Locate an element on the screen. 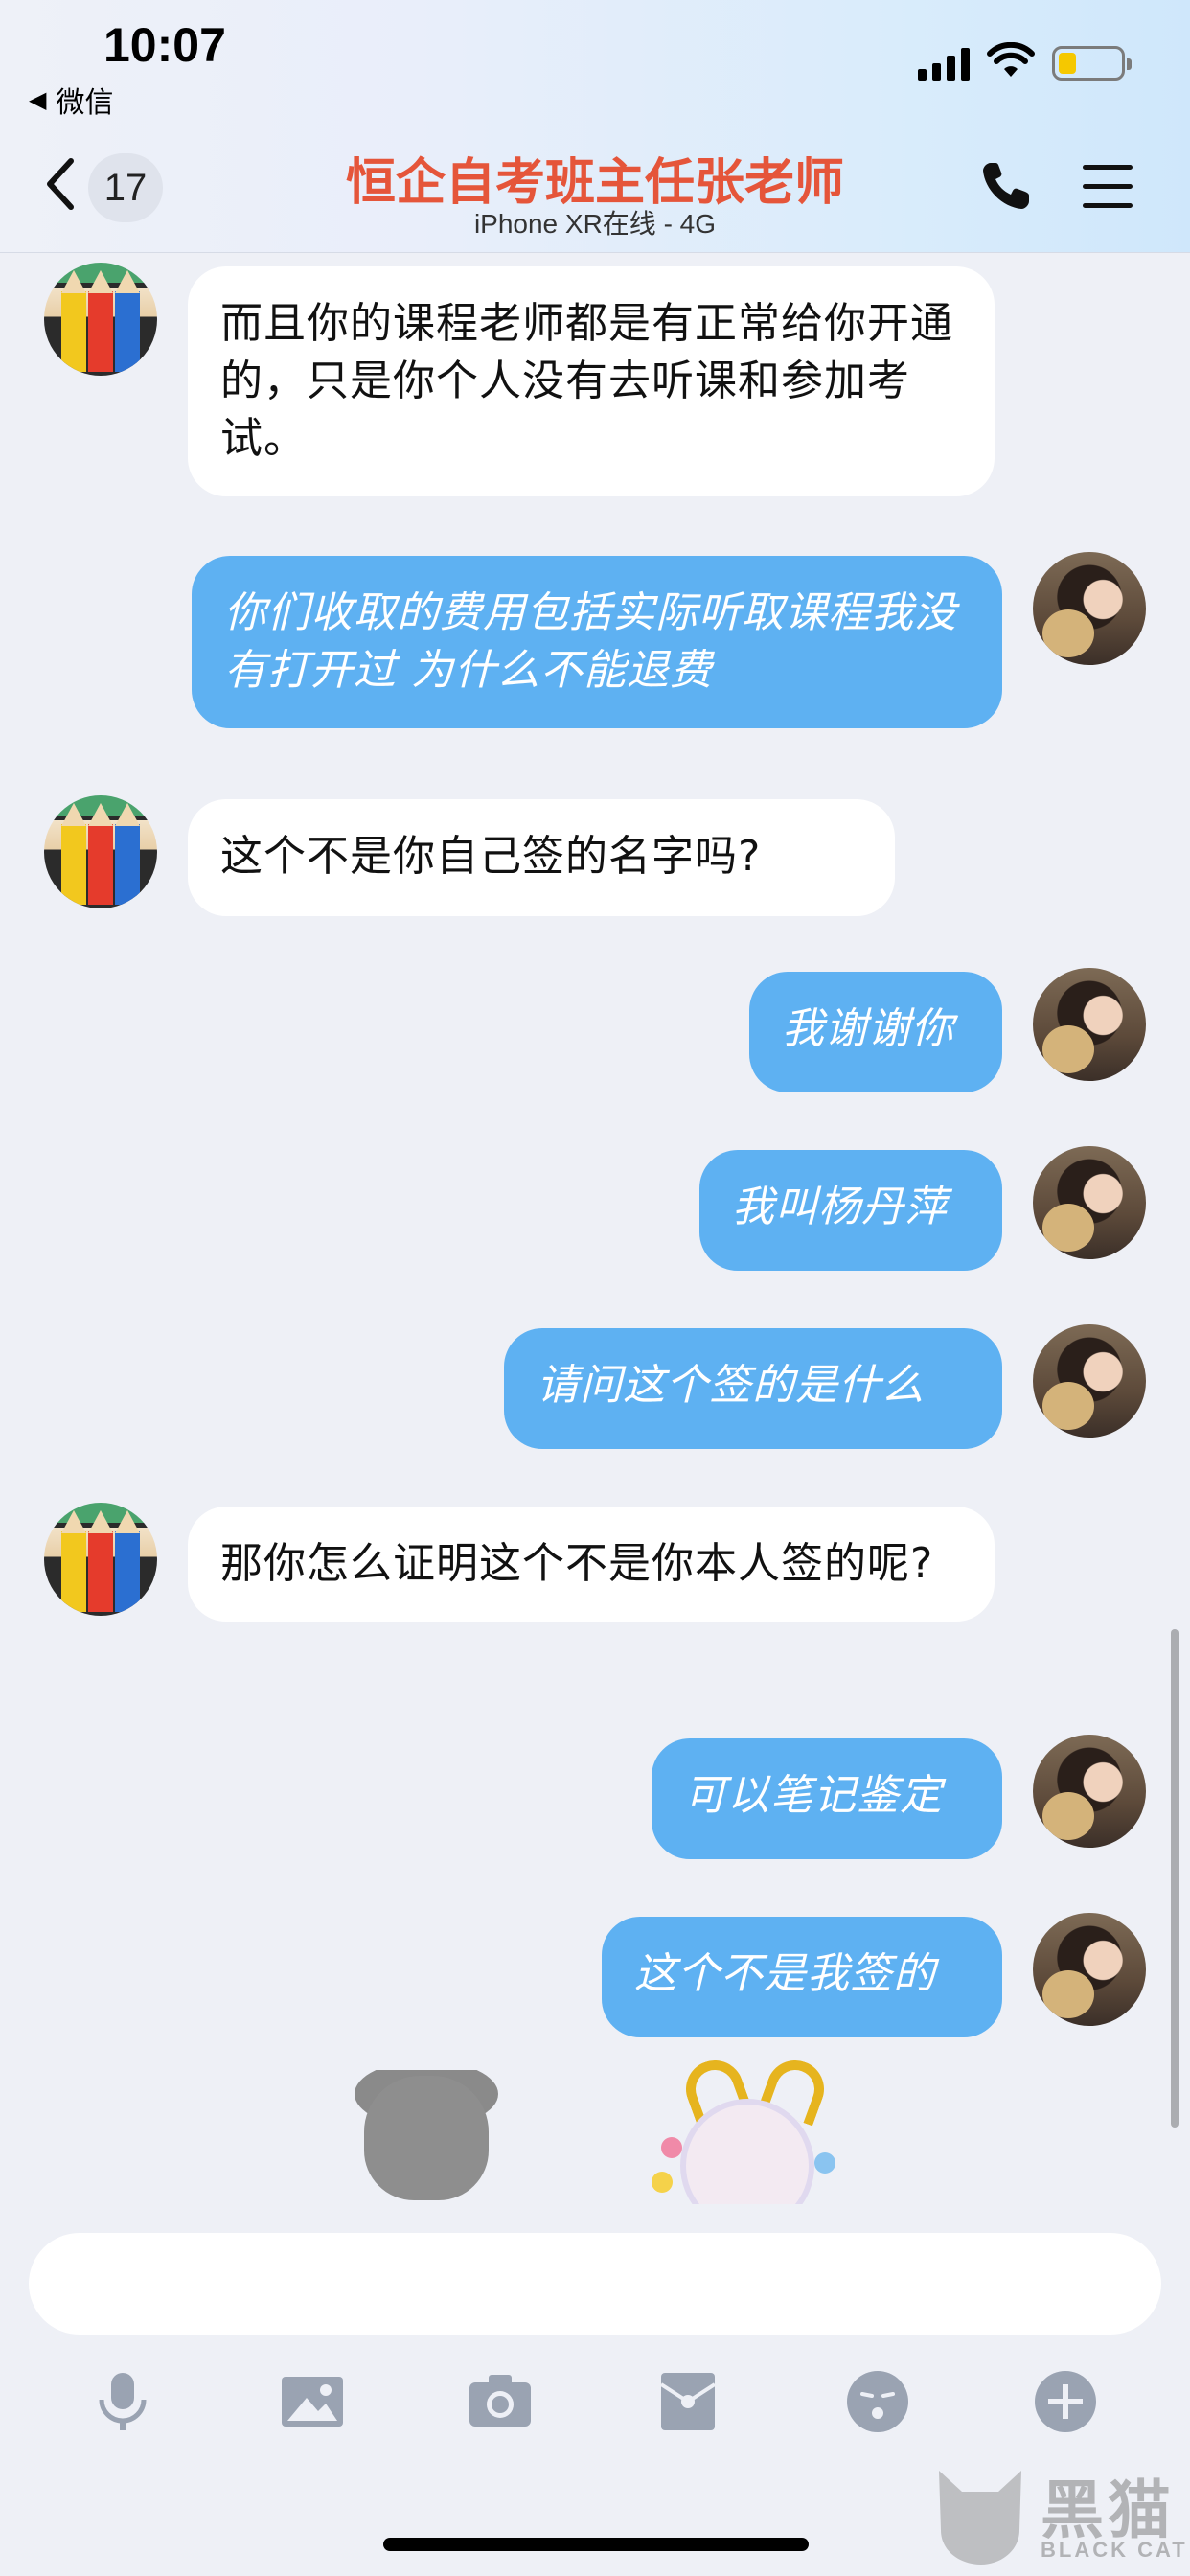  message-bubble-right: 你们收取的费用包括实际听取课程我没有打开过 为什么不能退费 is located at coordinates (597, 642).